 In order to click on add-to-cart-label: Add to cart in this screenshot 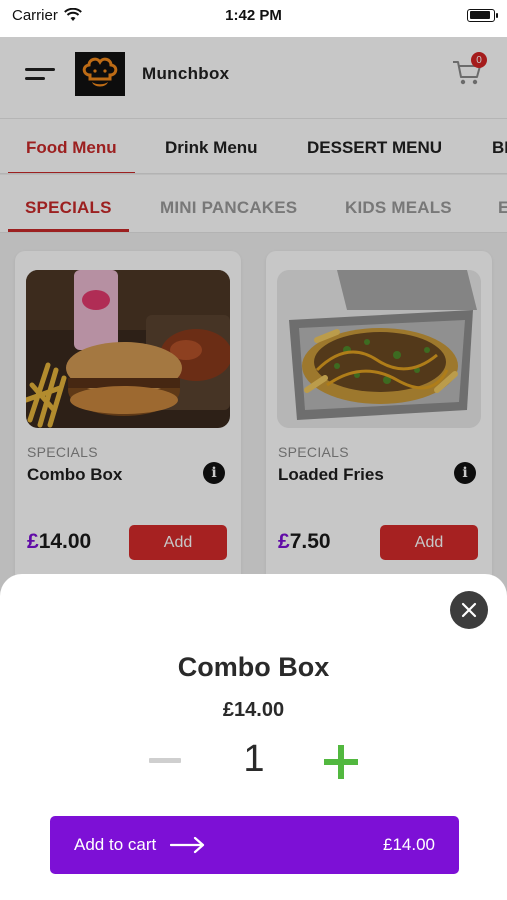, I will do `click(115, 844)`.